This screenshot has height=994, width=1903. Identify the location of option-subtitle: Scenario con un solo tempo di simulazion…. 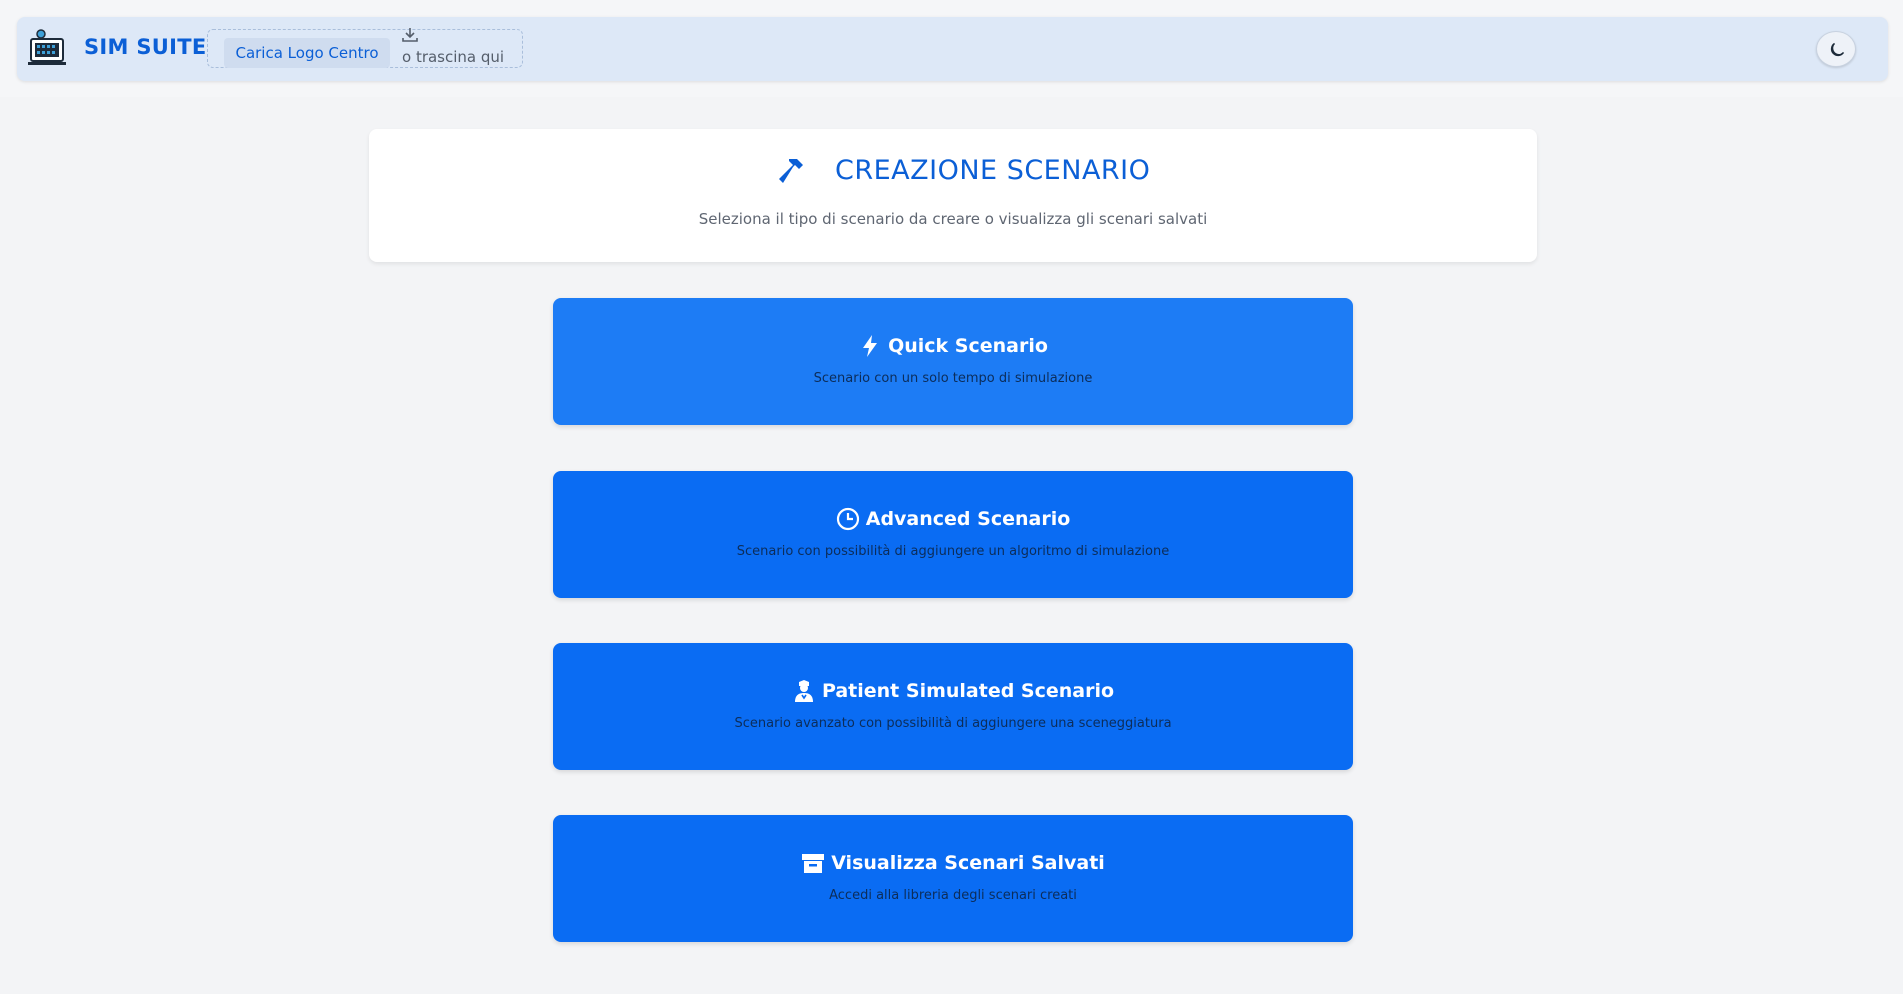
(953, 378).